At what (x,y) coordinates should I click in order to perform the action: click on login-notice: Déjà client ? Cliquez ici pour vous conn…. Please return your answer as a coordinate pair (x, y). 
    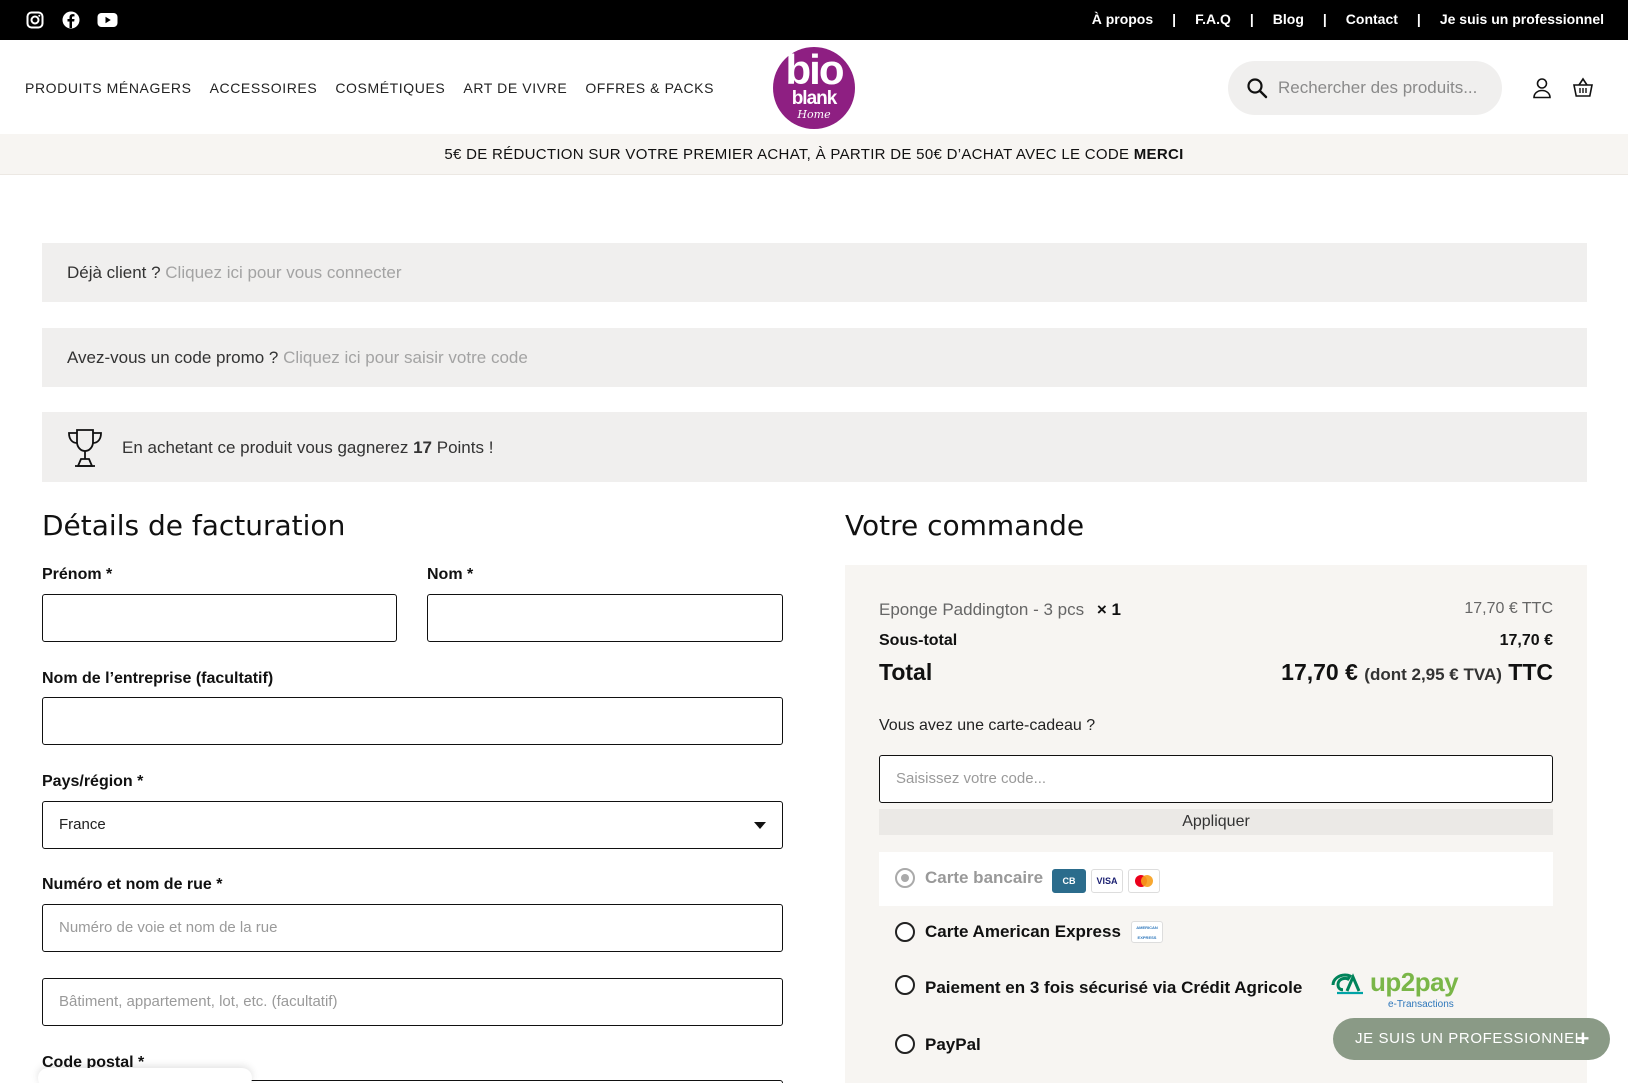
    Looking at the image, I should click on (814, 272).